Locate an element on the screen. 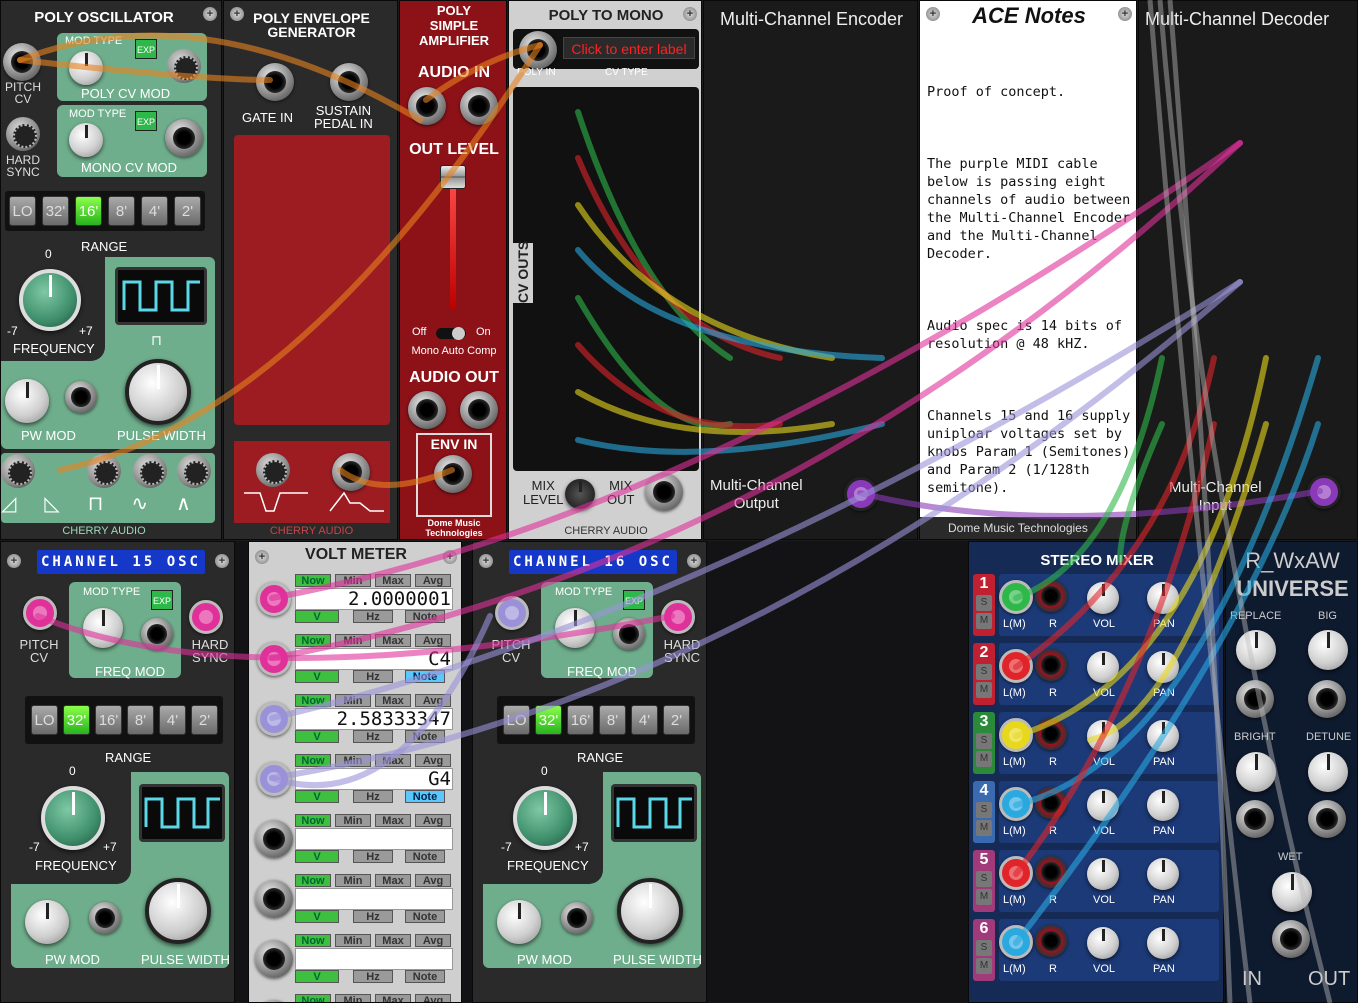  range-button-2: 16' is located at coordinates (88, 211).